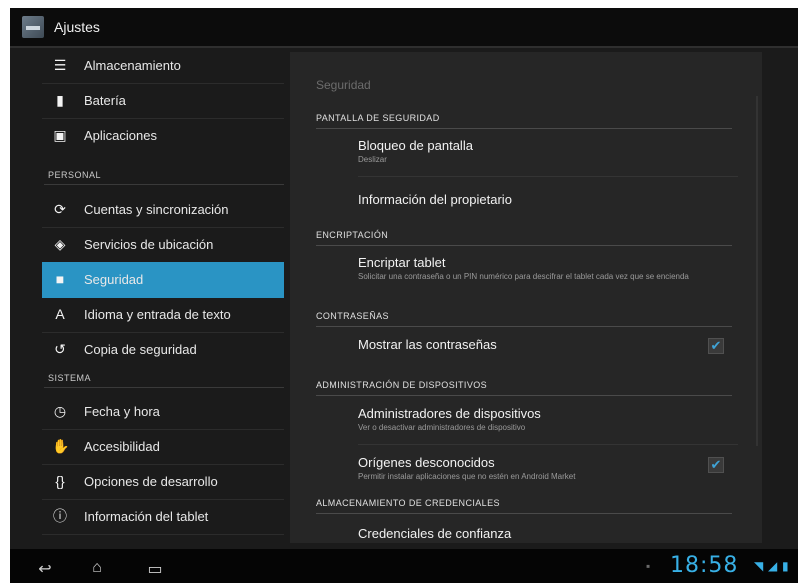 This screenshot has width=806, height=587. What do you see at coordinates (60, 65) in the screenshot?
I see `storage-icon: ☰` at bounding box center [60, 65].